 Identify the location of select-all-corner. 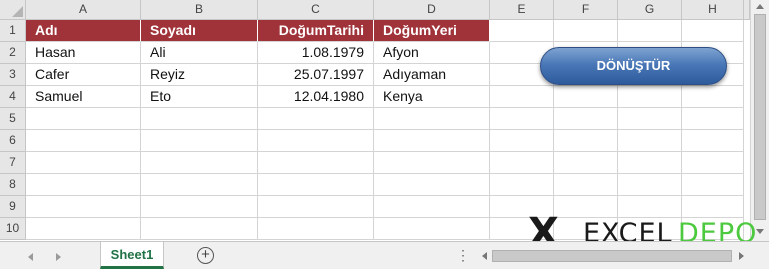
(13, 10).